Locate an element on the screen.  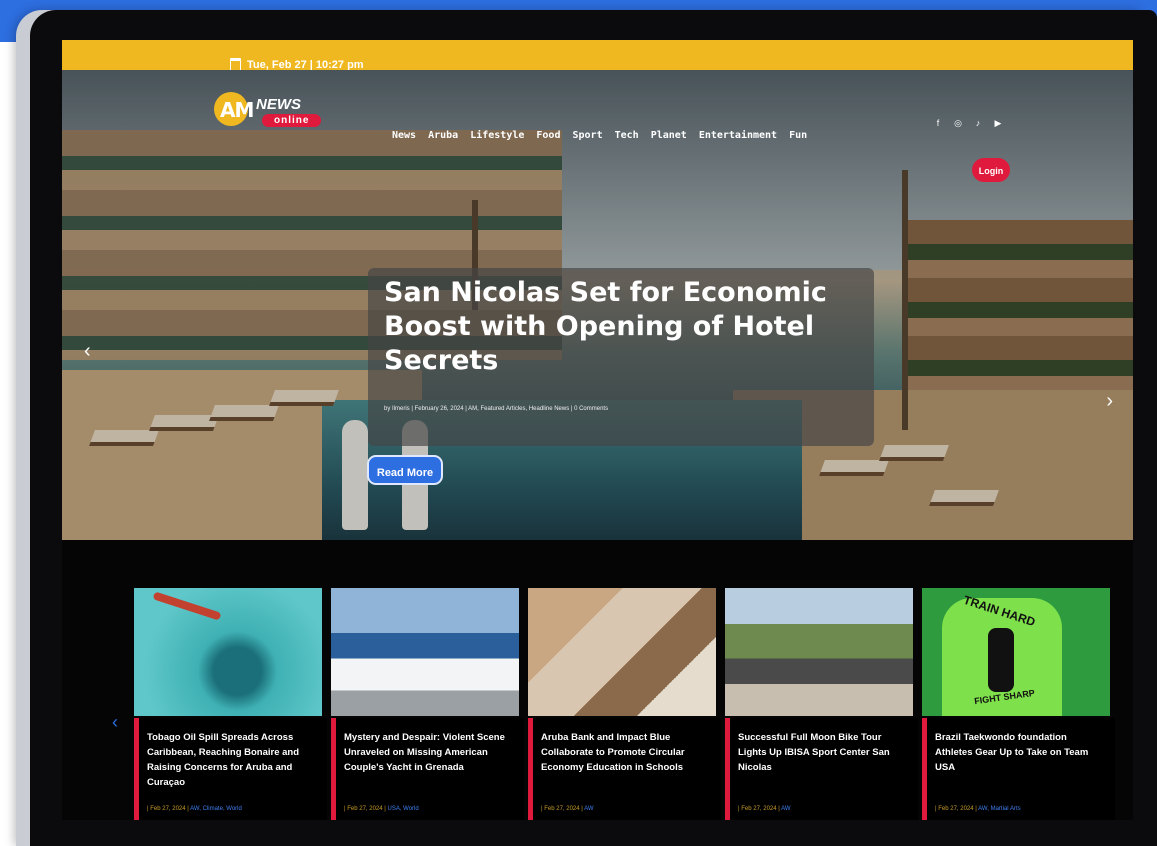
instagram-icon: ◎ is located at coordinates (958, 123).